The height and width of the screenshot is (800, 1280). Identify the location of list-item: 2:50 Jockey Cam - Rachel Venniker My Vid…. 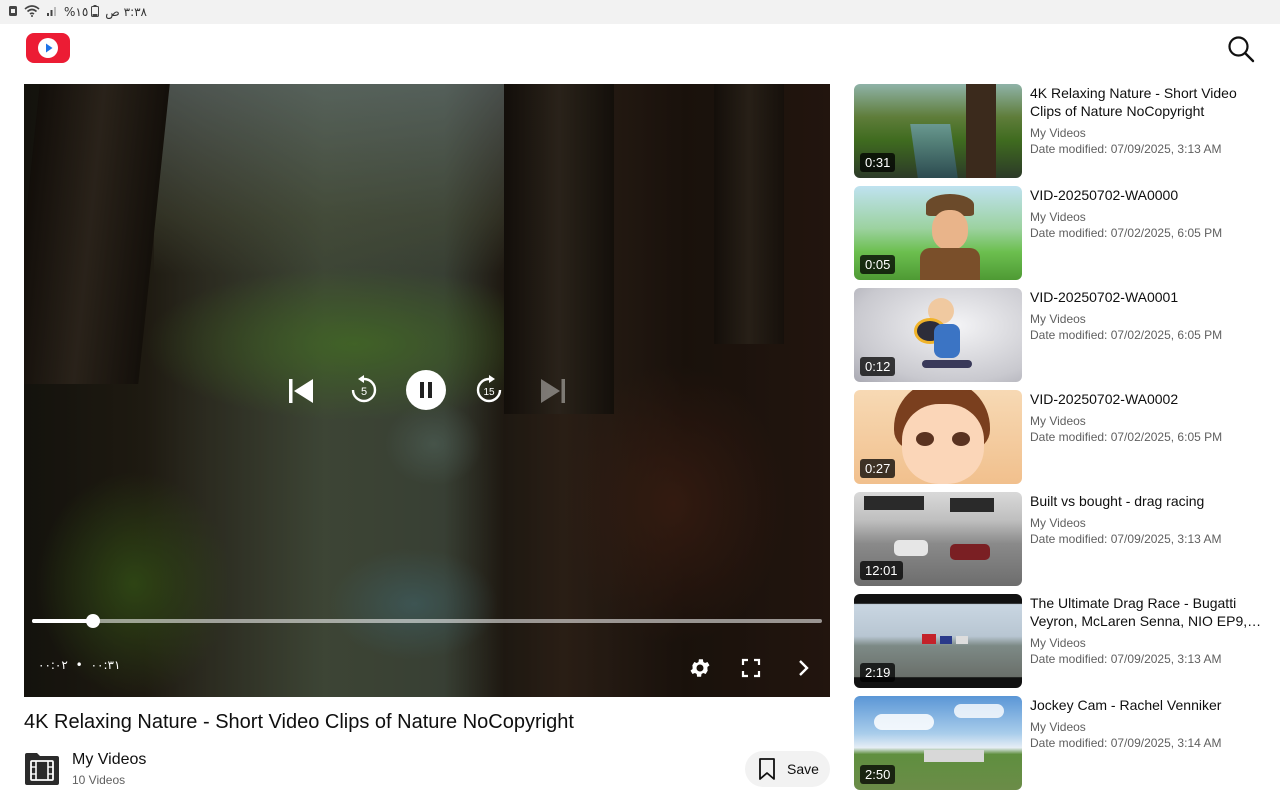
(1064, 743).